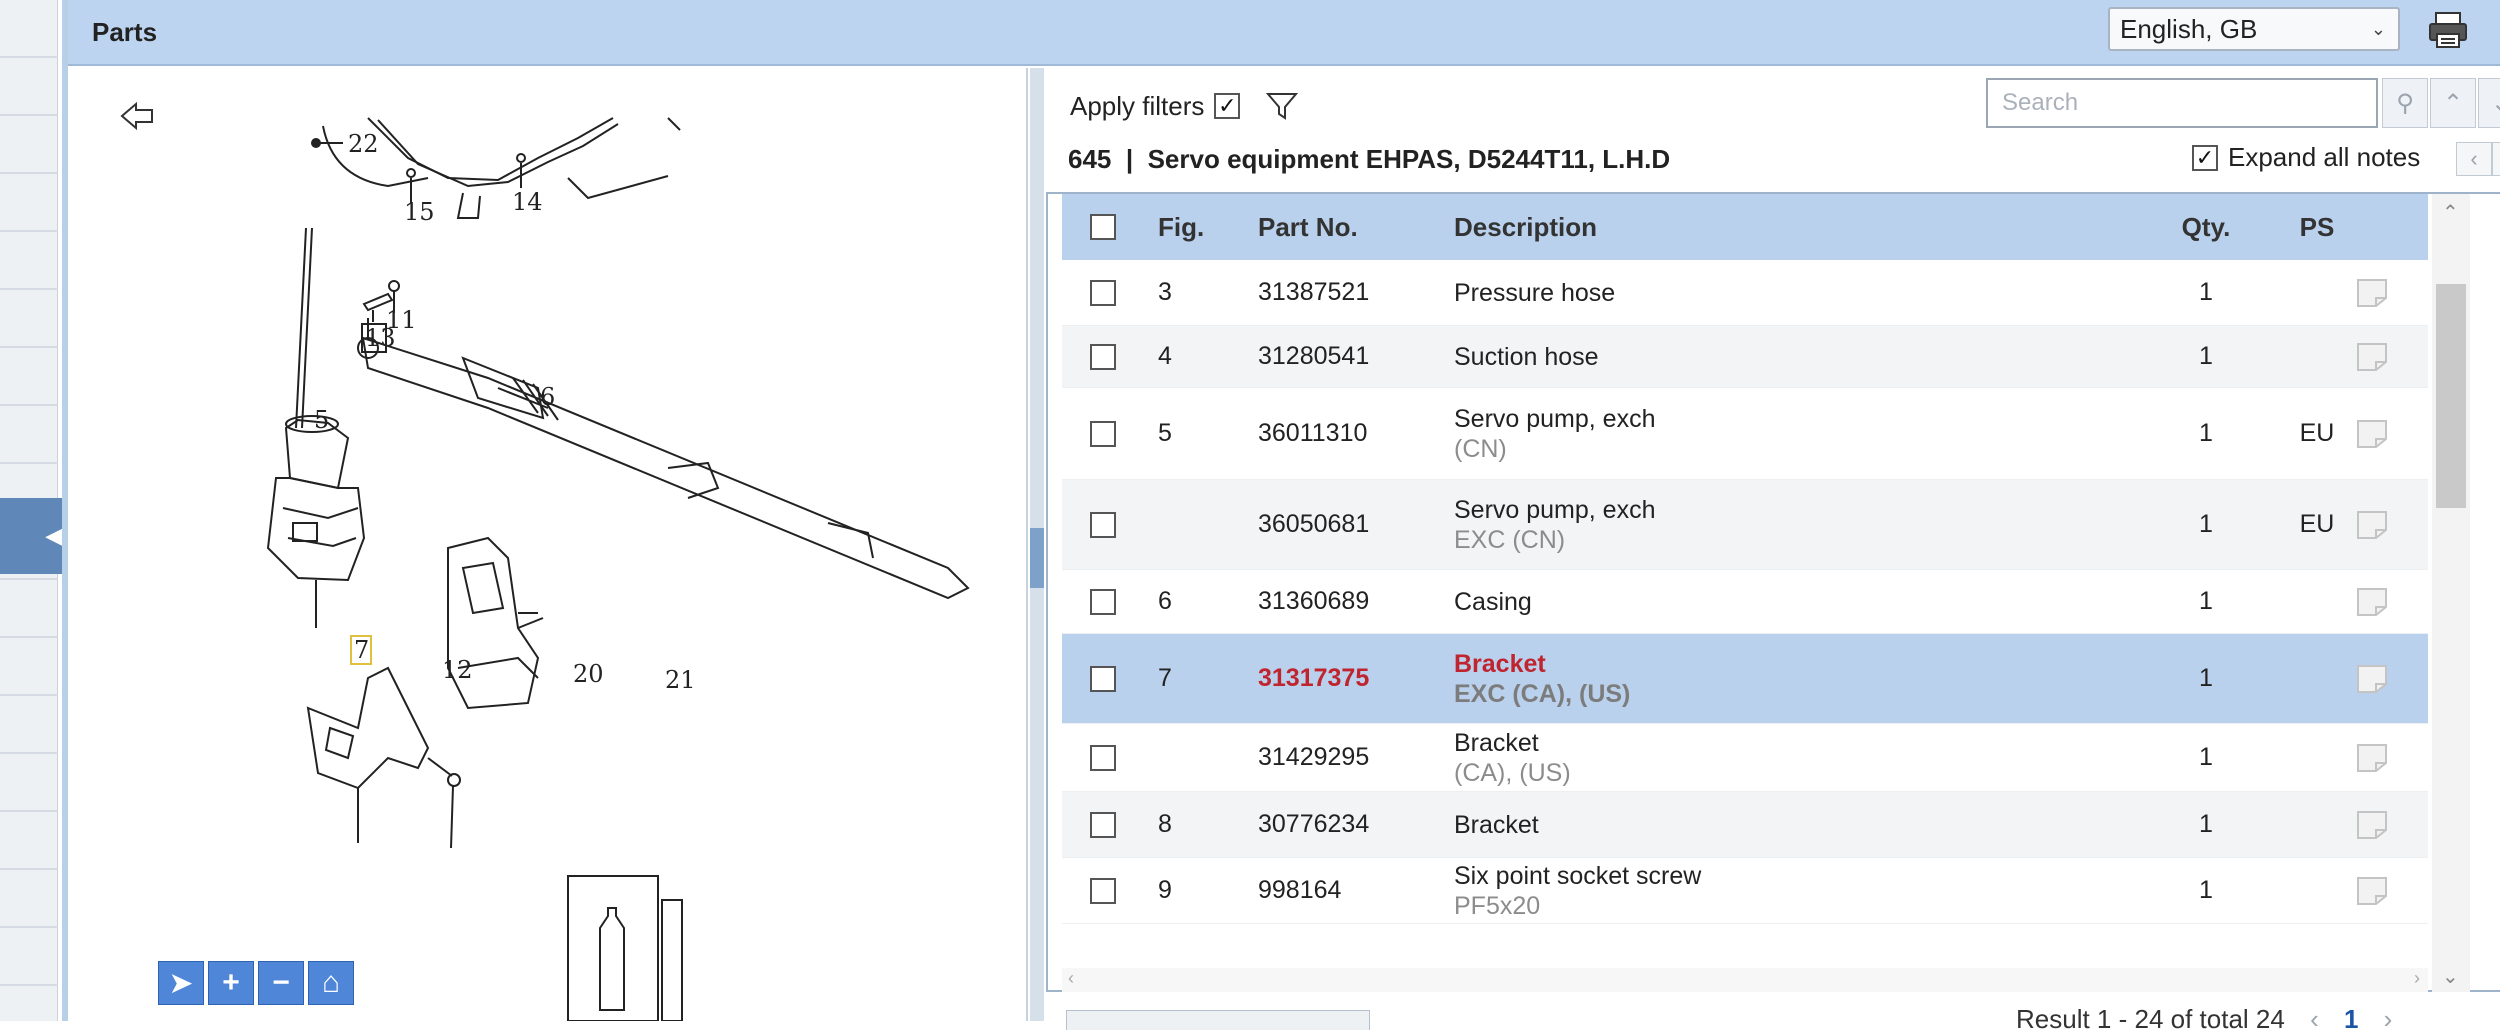  Describe the element at coordinates (1313, 757) in the screenshot. I see `row-part-no: 31429295` at that location.